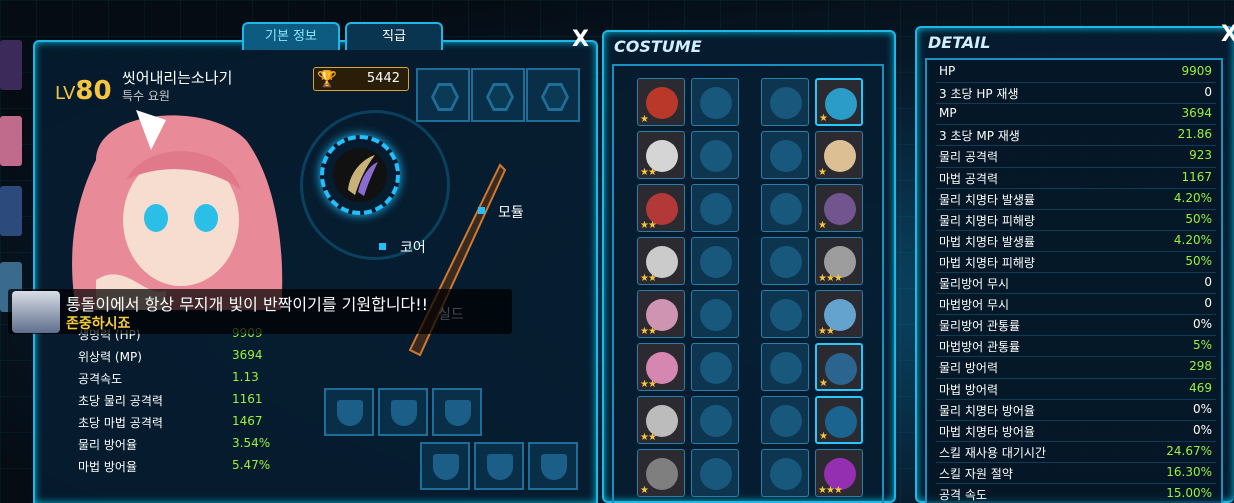 The width and height of the screenshot is (1234, 503). Describe the element at coordinates (1198, 260) in the screenshot. I see `detail-value: 50%` at that location.